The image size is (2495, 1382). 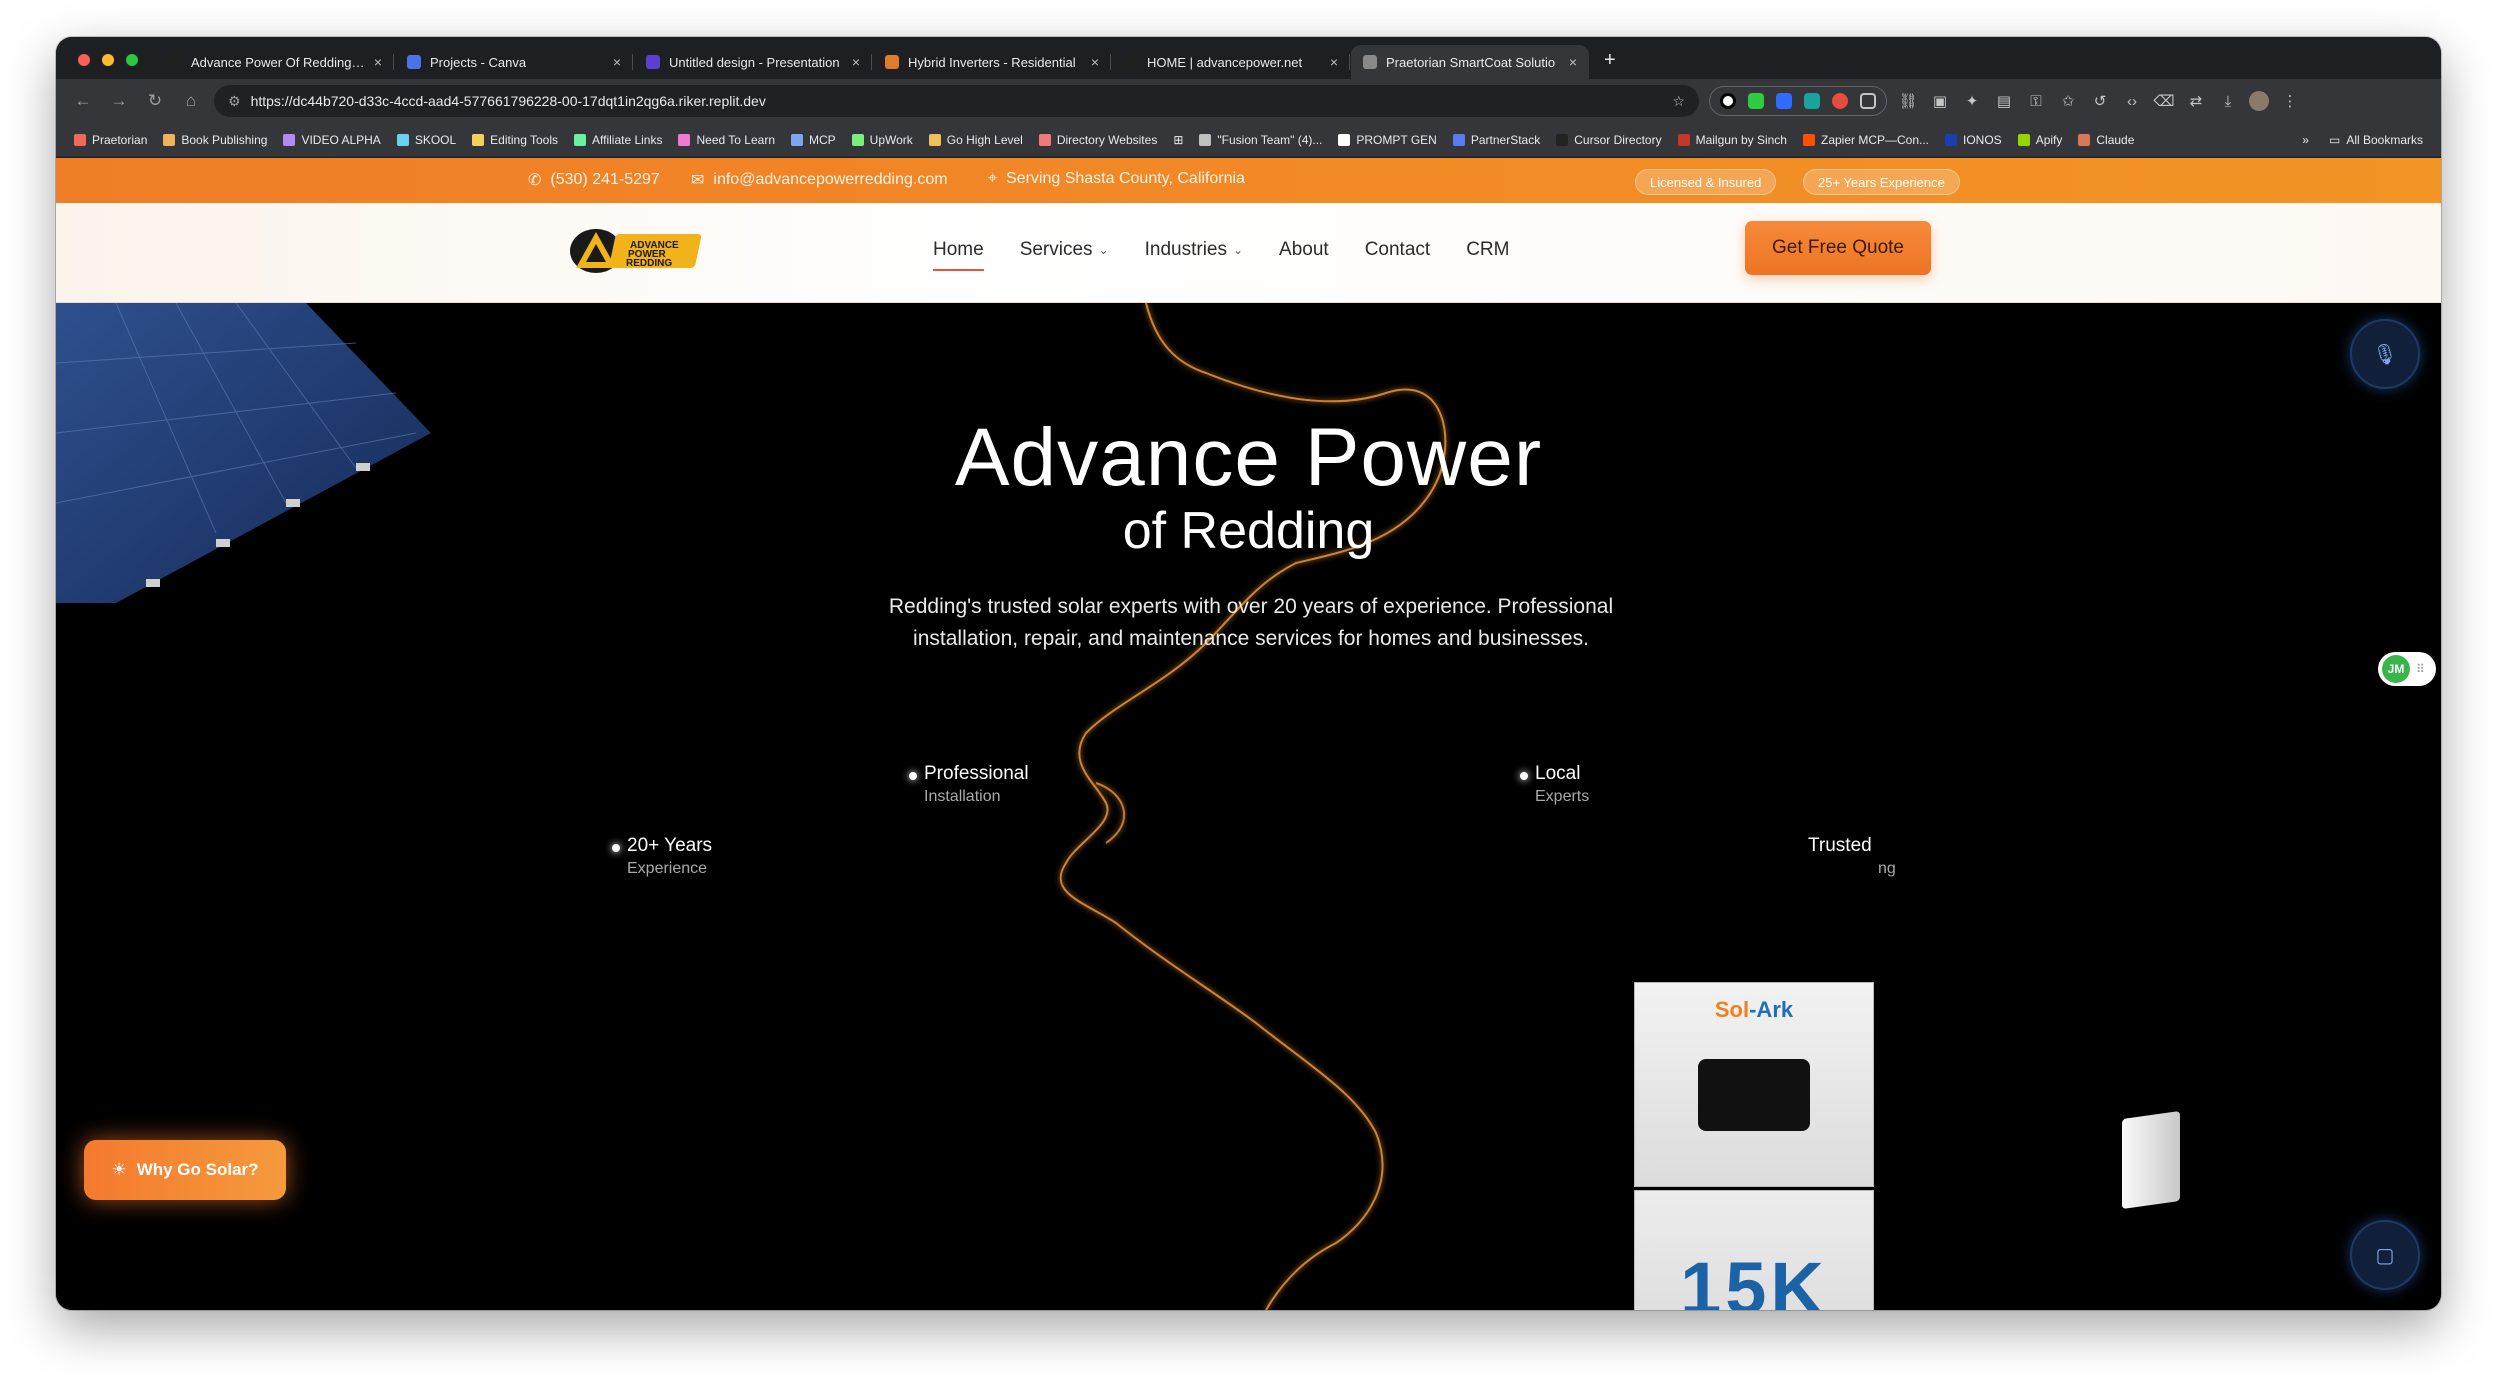 I want to click on bookmark-star-icon: ☆, so click(x=1678, y=101).